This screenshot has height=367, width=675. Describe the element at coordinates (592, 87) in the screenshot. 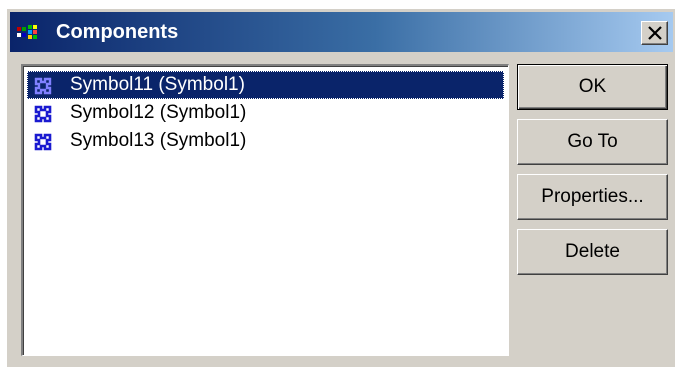

I see `ok-button: OK` at that location.